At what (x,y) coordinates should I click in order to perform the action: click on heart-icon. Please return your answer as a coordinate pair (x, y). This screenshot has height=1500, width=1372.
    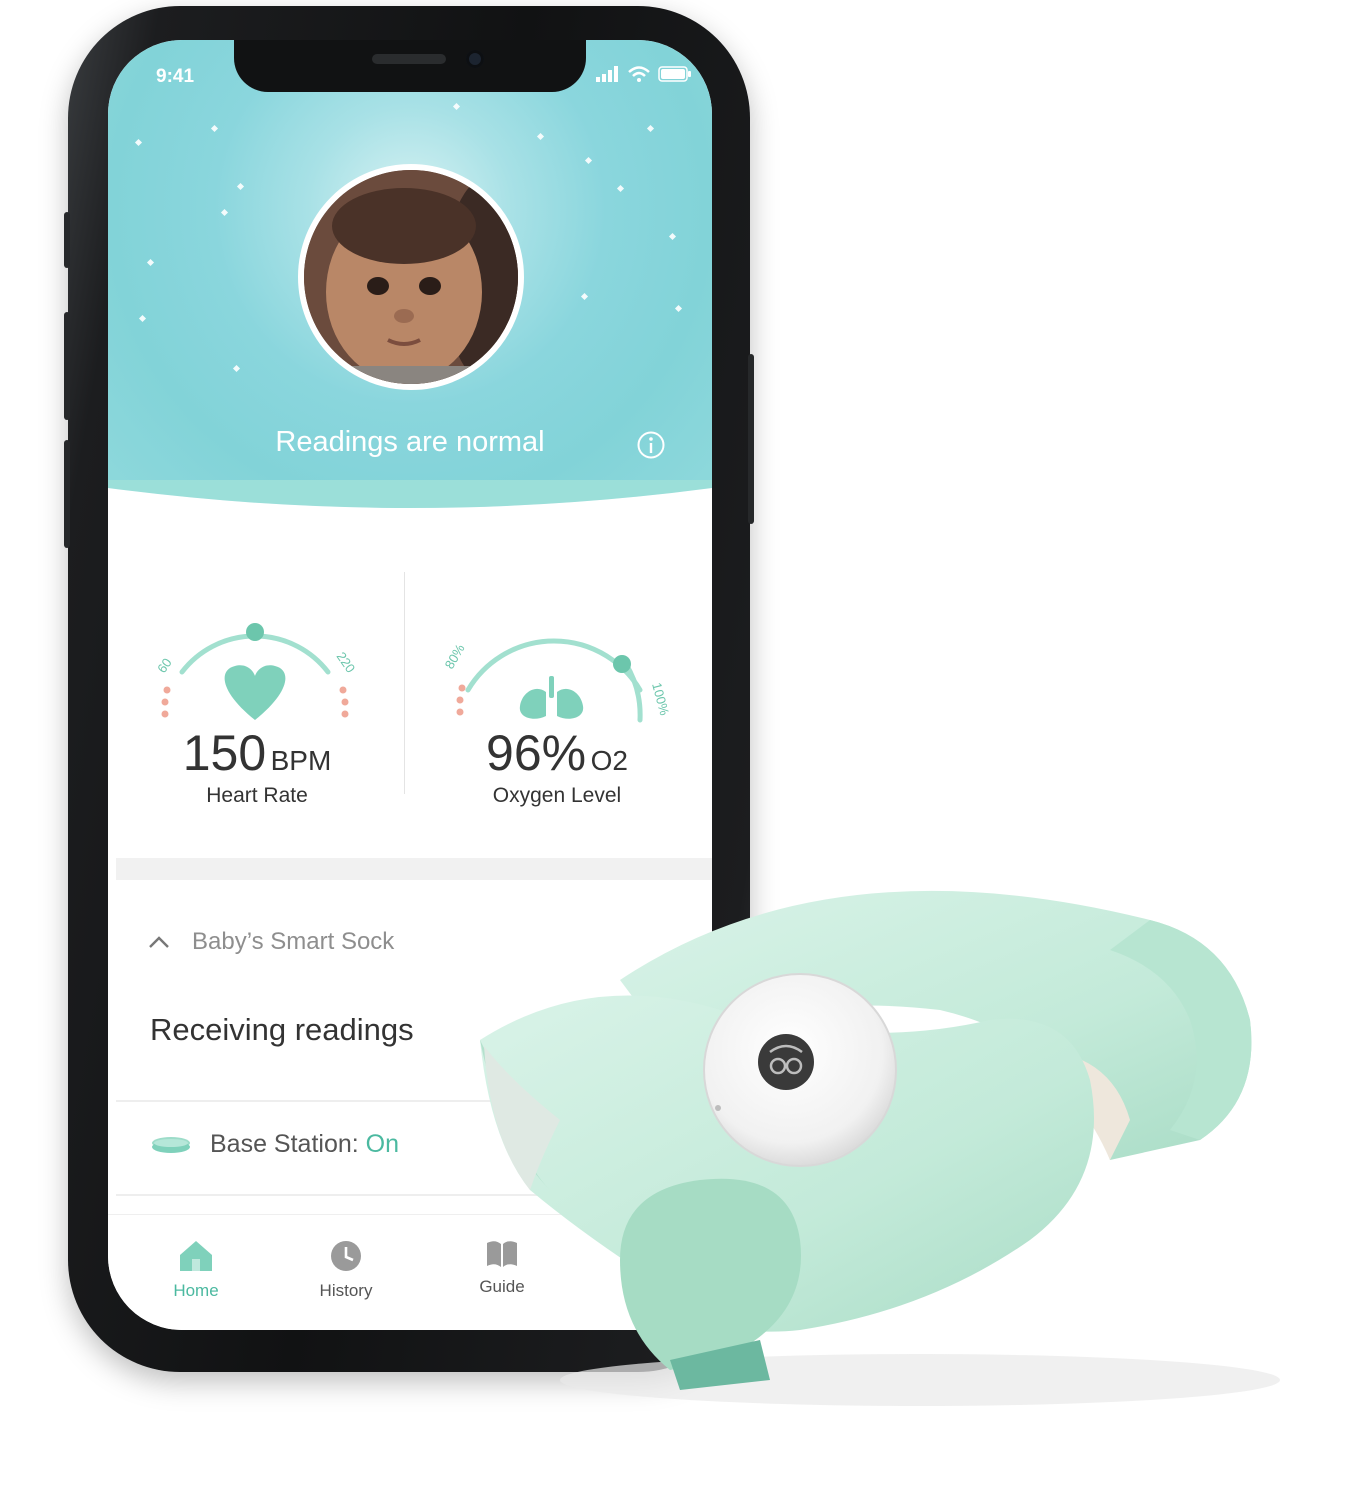
    Looking at the image, I should click on (255, 692).